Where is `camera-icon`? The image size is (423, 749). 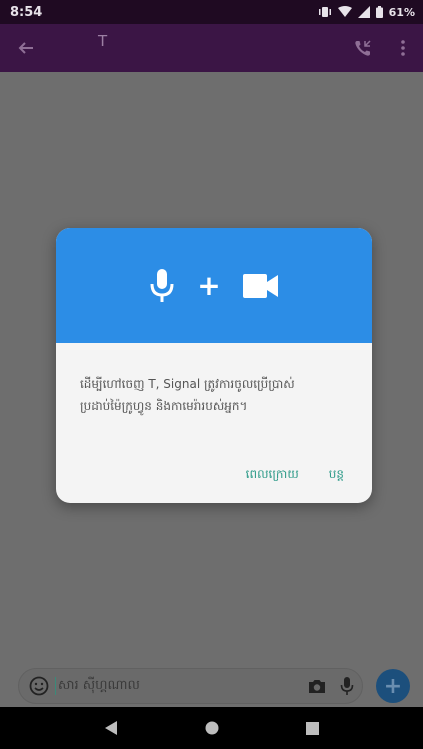
camera-icon is located at coordinates (317, 686).